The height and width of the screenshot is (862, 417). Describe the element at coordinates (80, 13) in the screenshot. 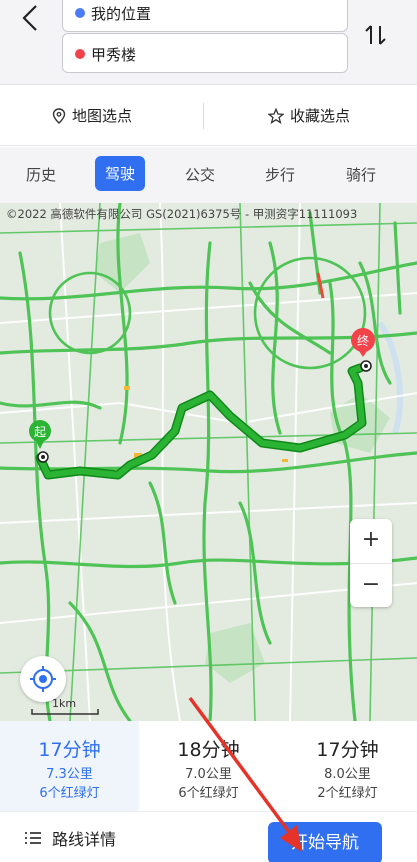

I see `start-dot-icon` at that location.